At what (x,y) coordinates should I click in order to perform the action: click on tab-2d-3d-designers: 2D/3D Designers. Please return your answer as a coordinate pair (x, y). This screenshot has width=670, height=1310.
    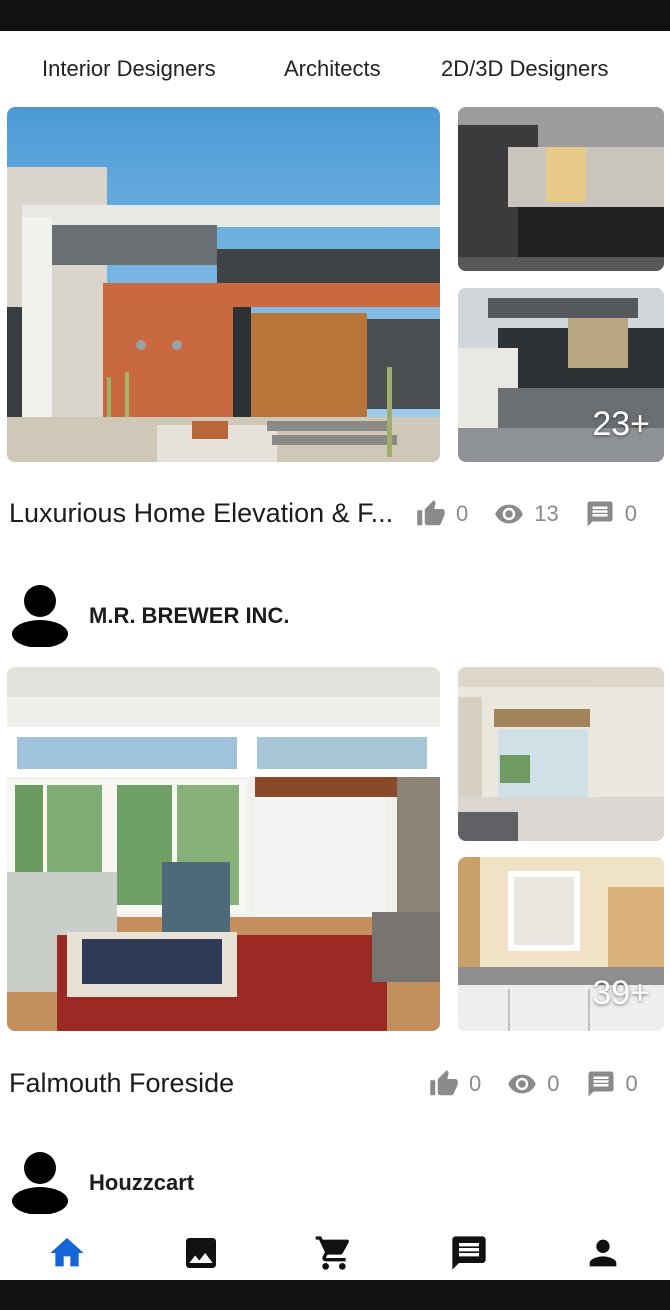
    Looking at the image, I should click on (525, 69).